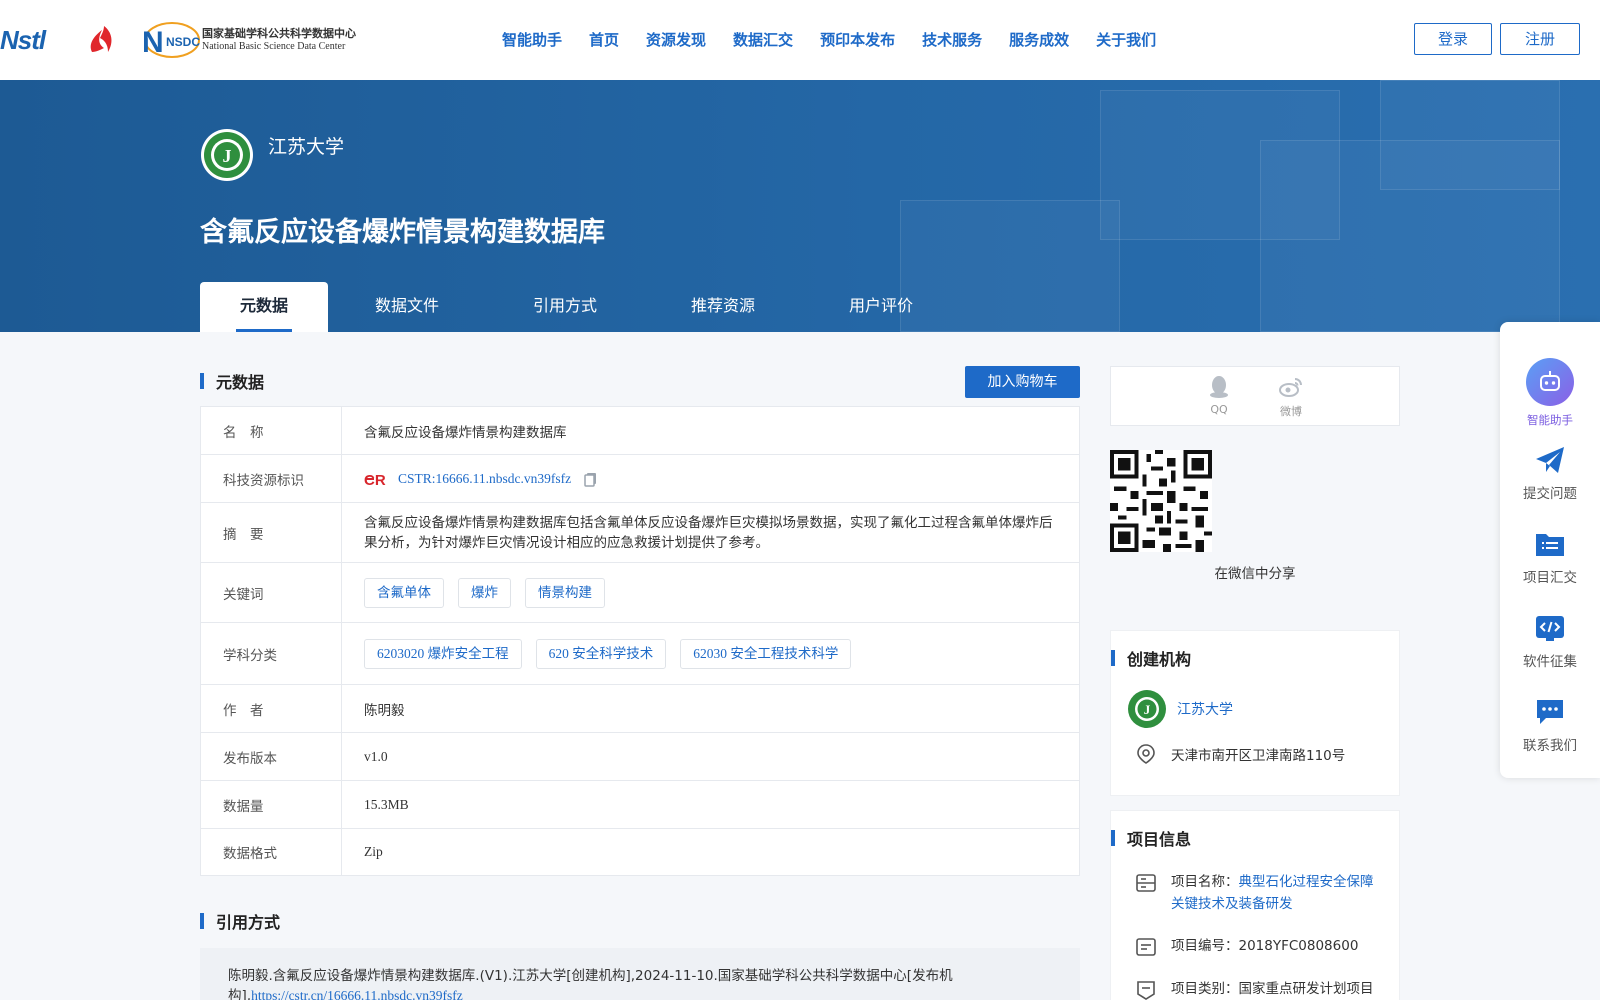 This screenshot has height=1000, width=1600. What do you see at coordinates (183, 42) in the screenshot?
I see `svg-text: NSDC` at bounding box center [183, 42].